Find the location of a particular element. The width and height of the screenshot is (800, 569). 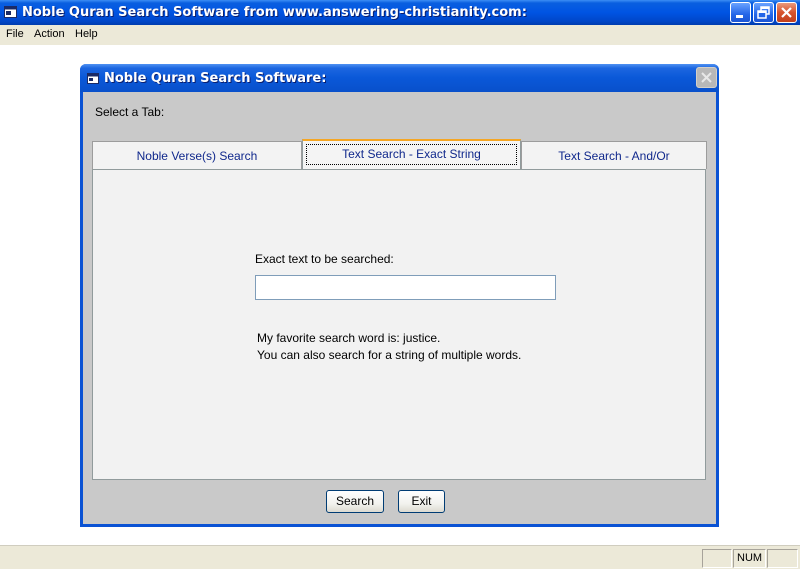

tab-label: Text Search - And/Or is located at coordinates (614, 156).